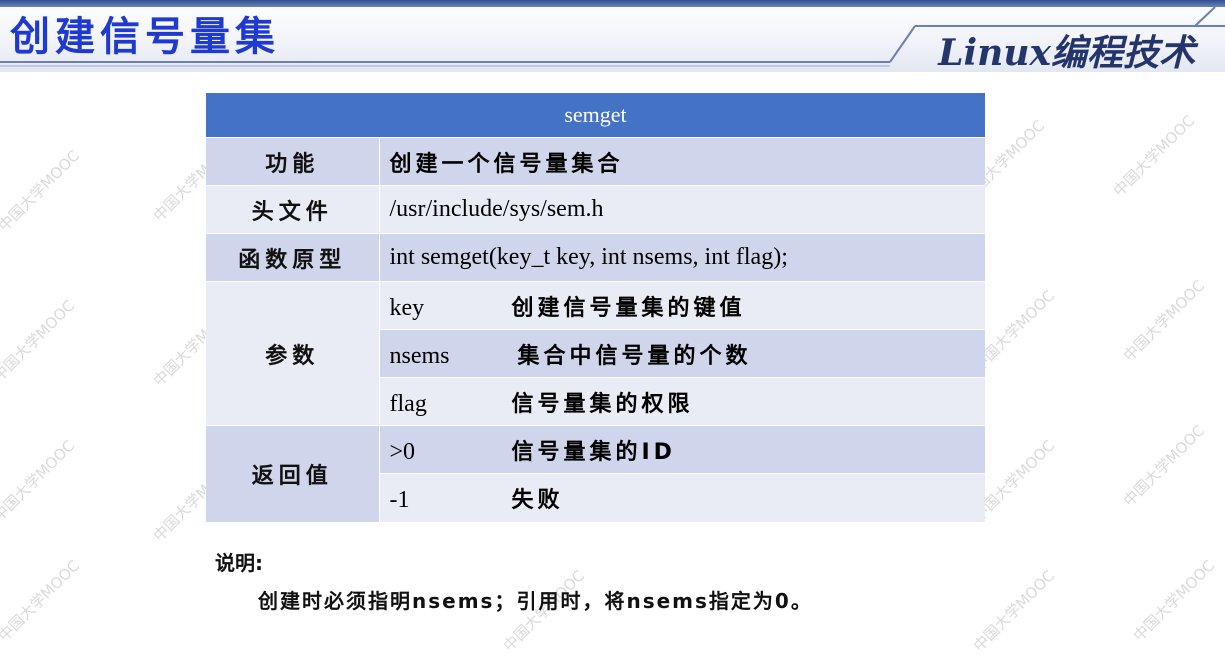  I want to click on row-label: 返回值, so click(292, 473).